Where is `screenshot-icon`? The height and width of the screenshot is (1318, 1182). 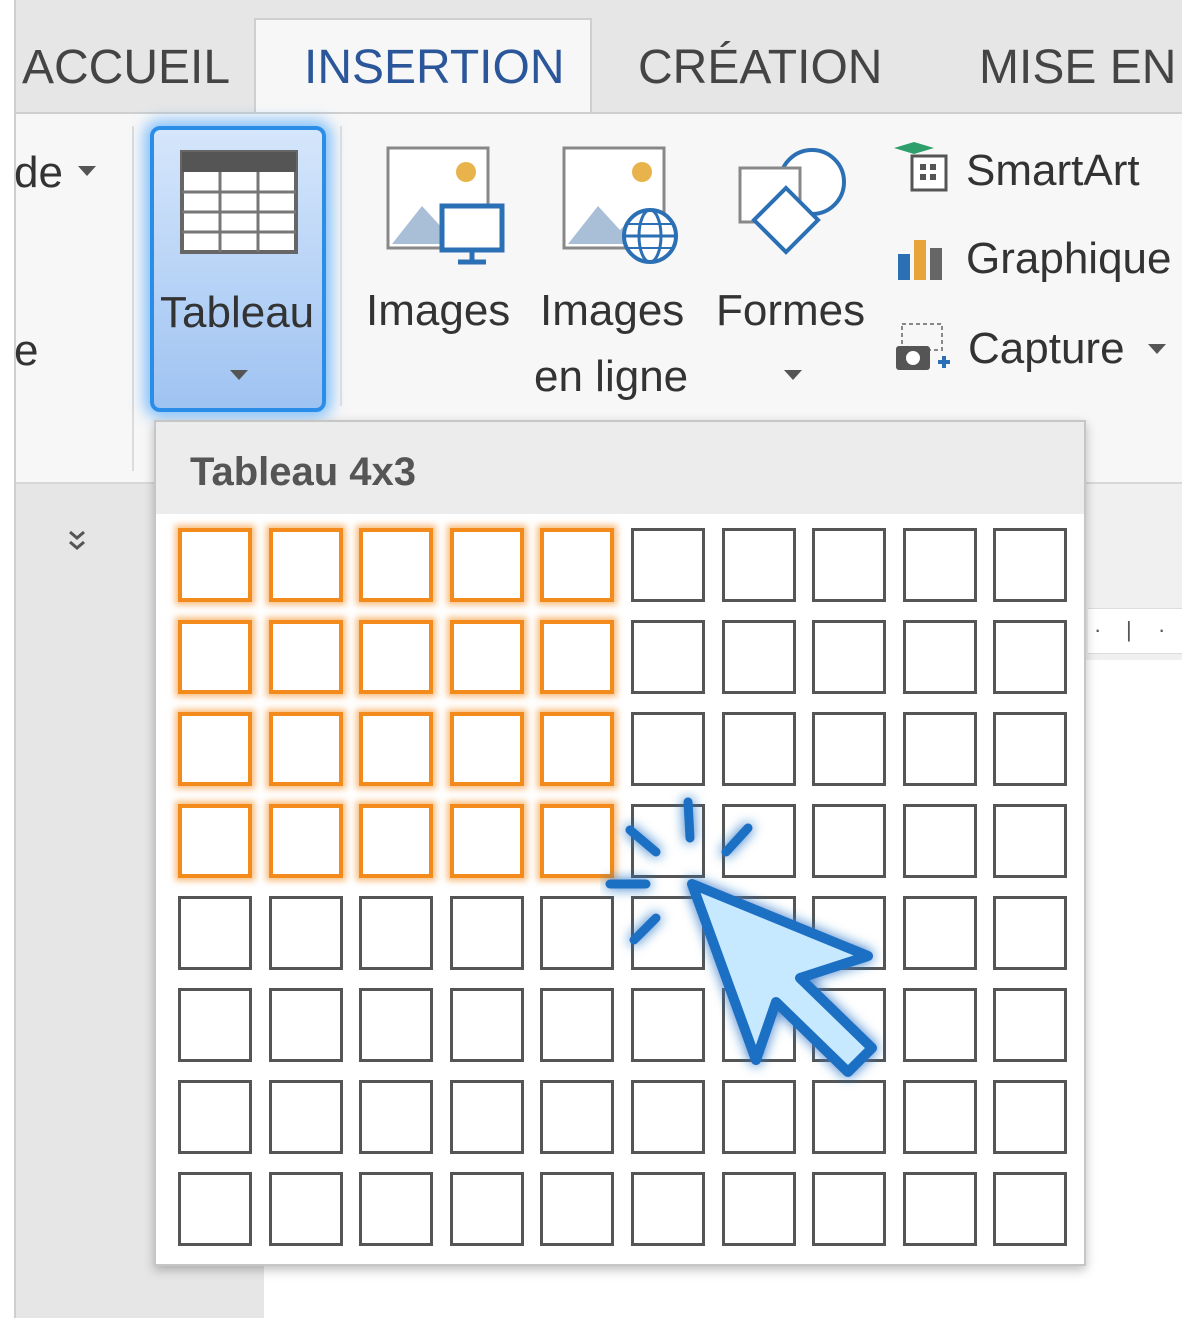 screenshot-icon is located at coordinates (923, 346).